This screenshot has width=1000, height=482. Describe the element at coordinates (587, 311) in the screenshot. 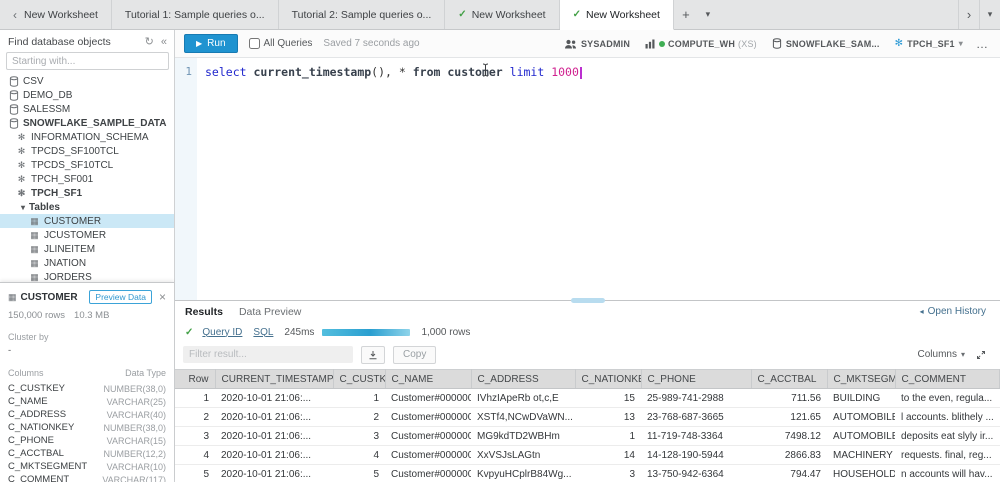

I see `results-tab-bar: Results Data Preview ◂ Open History` at that location.